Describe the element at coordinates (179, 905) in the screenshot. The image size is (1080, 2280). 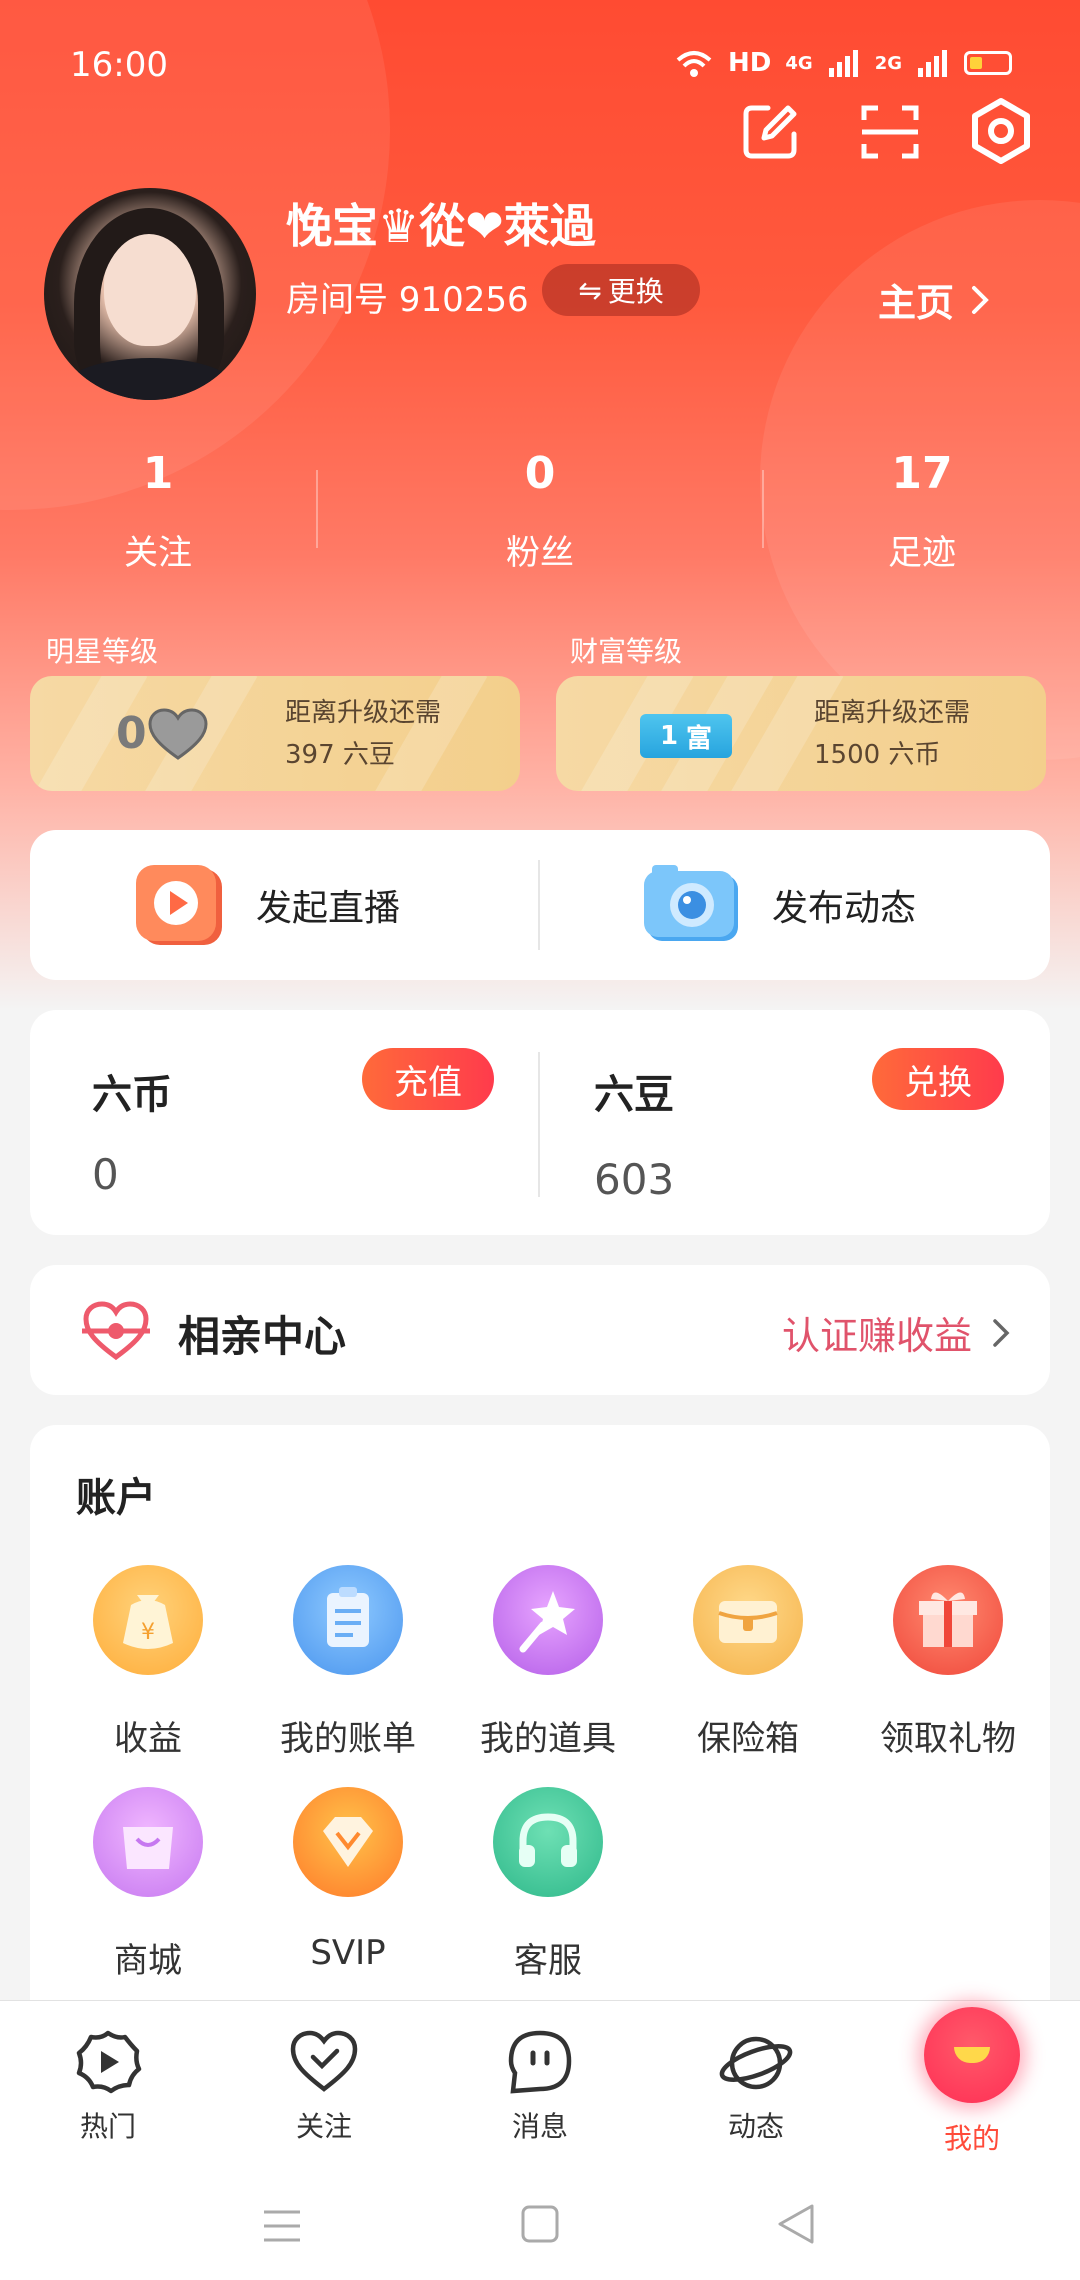
I see `live-play-icon` at that location.